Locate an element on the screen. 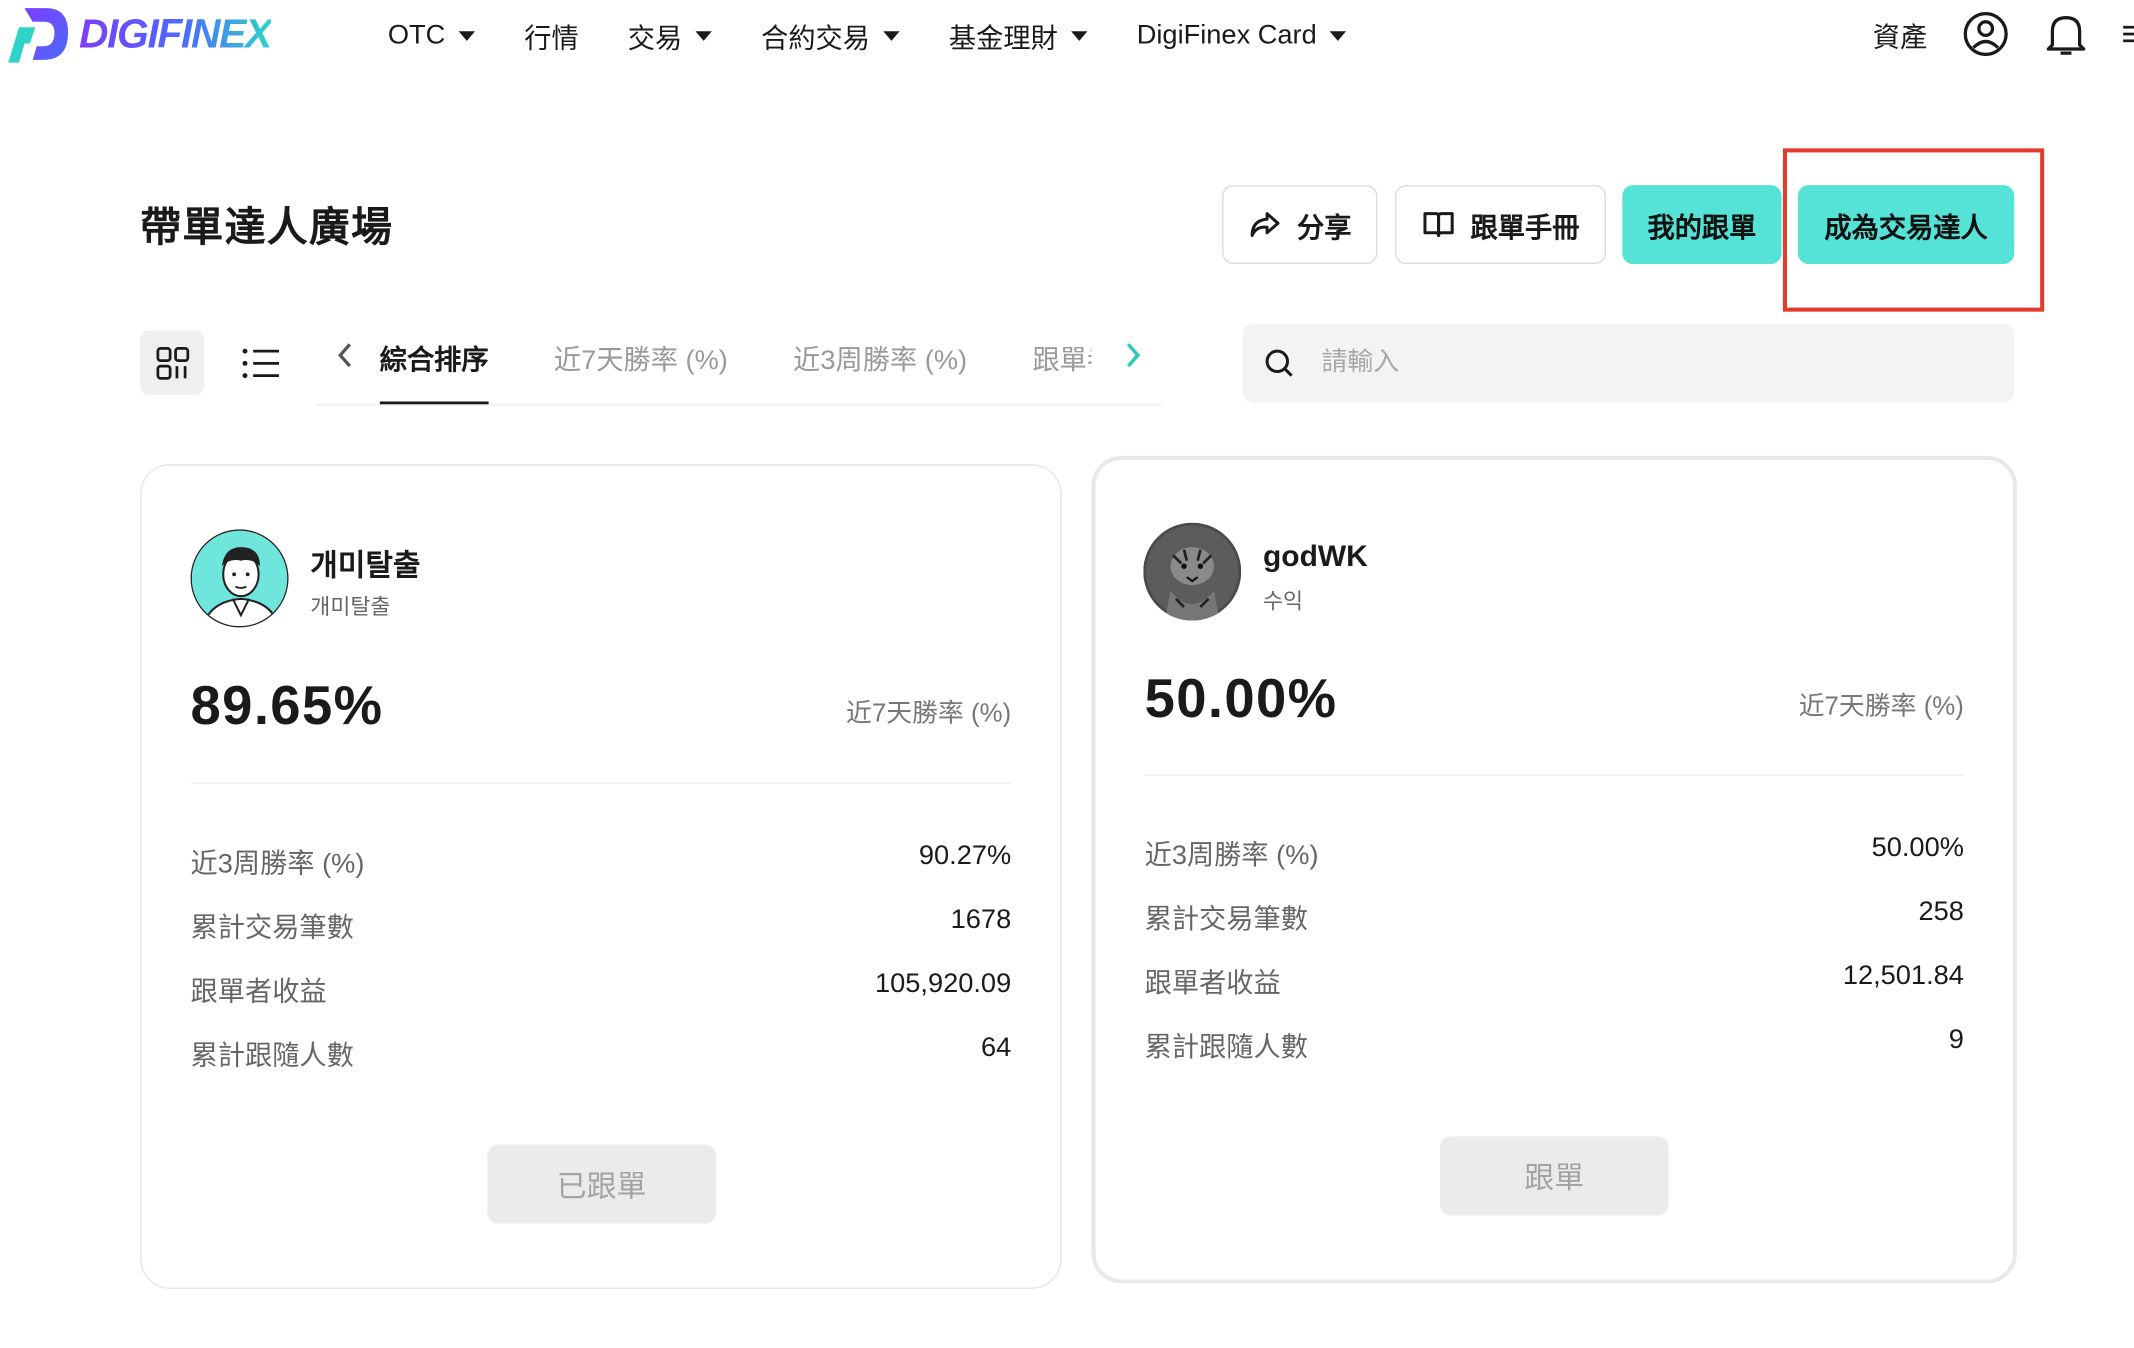 The height and width of the screenshot is (1348, 2134). stat-row: 累計交易筆數 1678 is located at coordinates (601, 924).